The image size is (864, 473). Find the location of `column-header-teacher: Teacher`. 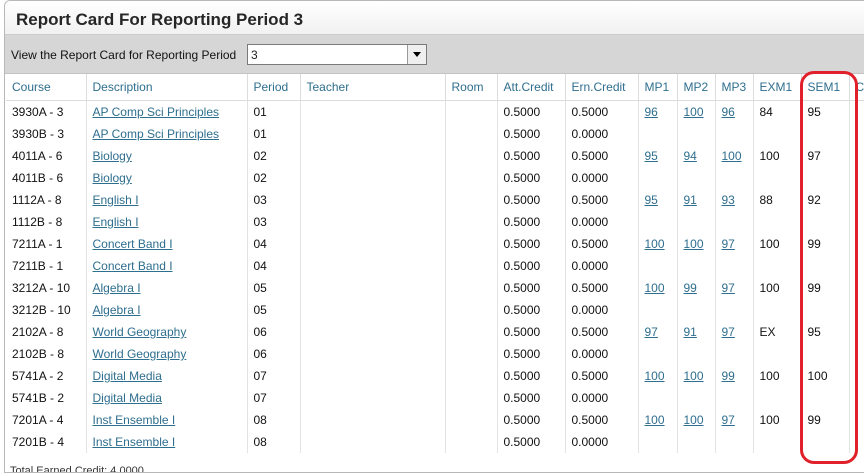

column-header-teacher: Teacher is located at coordinates (373, 87).